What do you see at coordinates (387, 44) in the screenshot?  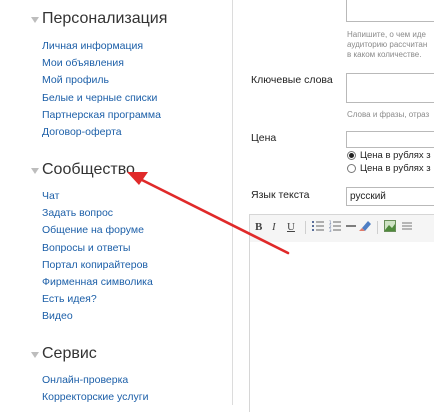 I see `description-hint-line2: аудиторию рассчитан` at bounding box center [387, 44].